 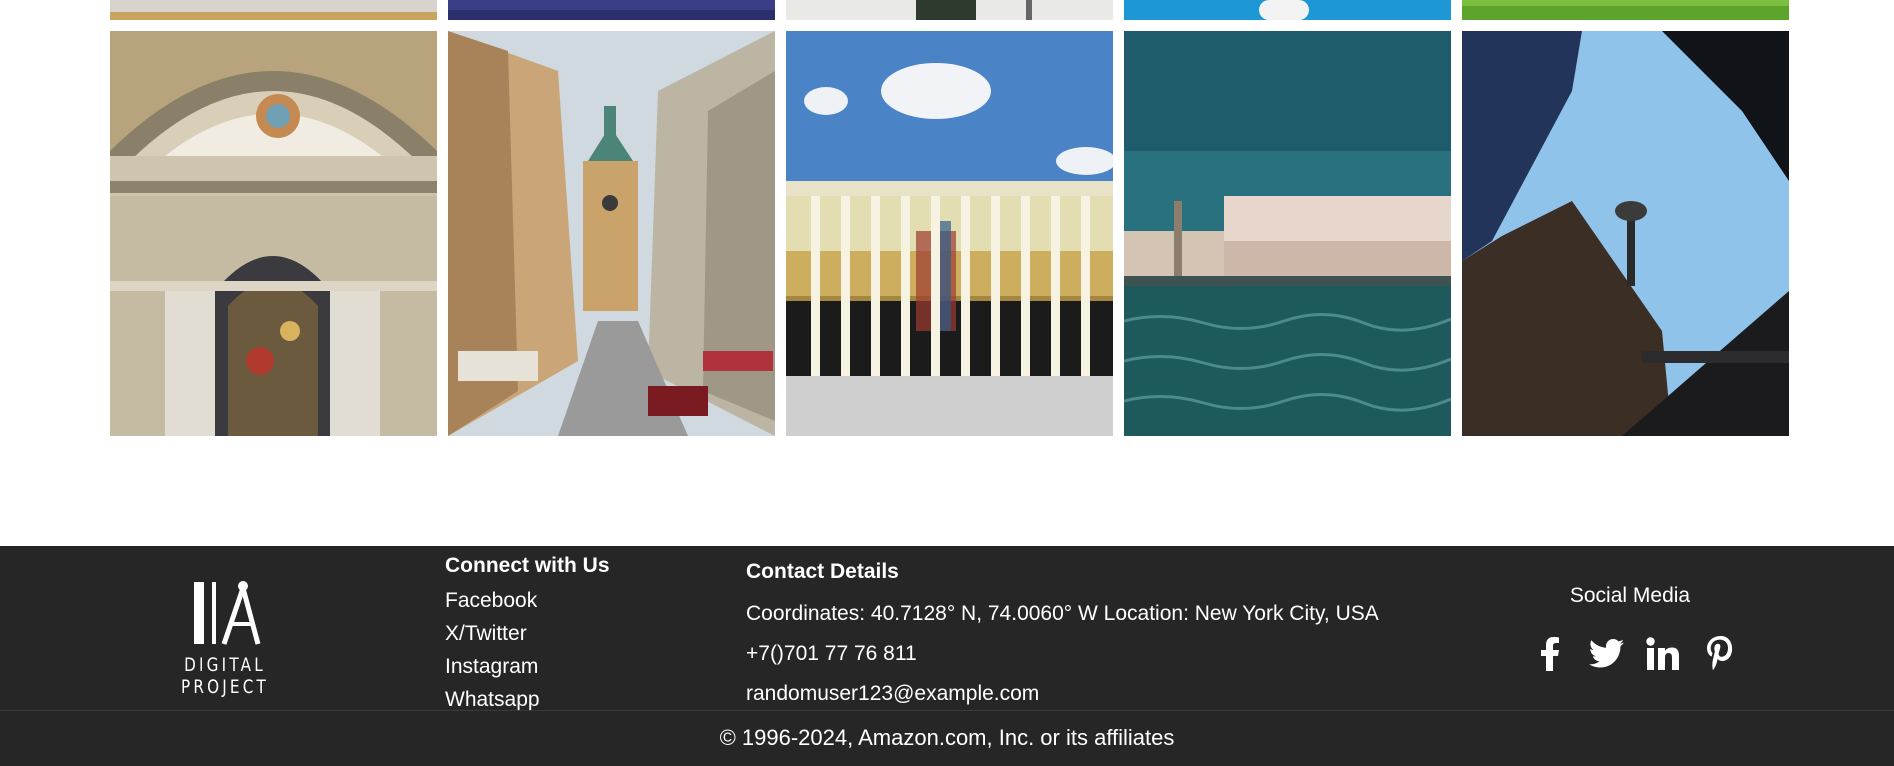 I want to click on gallery-image-lighthouse, so click(x=1287, y=10).